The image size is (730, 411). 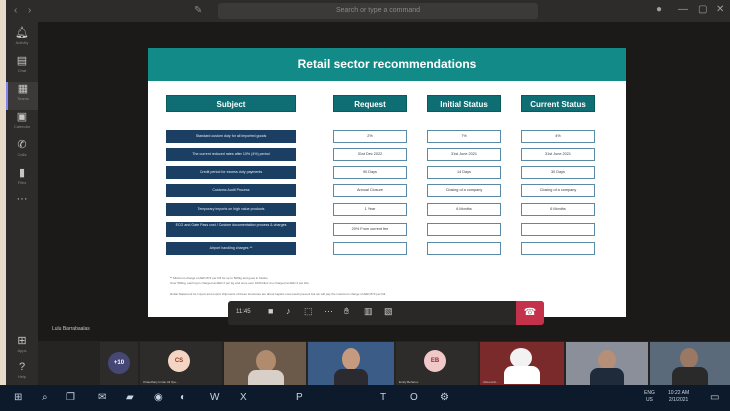 What do you see at coordinates (22, 124) in the screenshot?
I see `rail-item-calendar: ▣ Calendar` at bounding box center [22, 124].